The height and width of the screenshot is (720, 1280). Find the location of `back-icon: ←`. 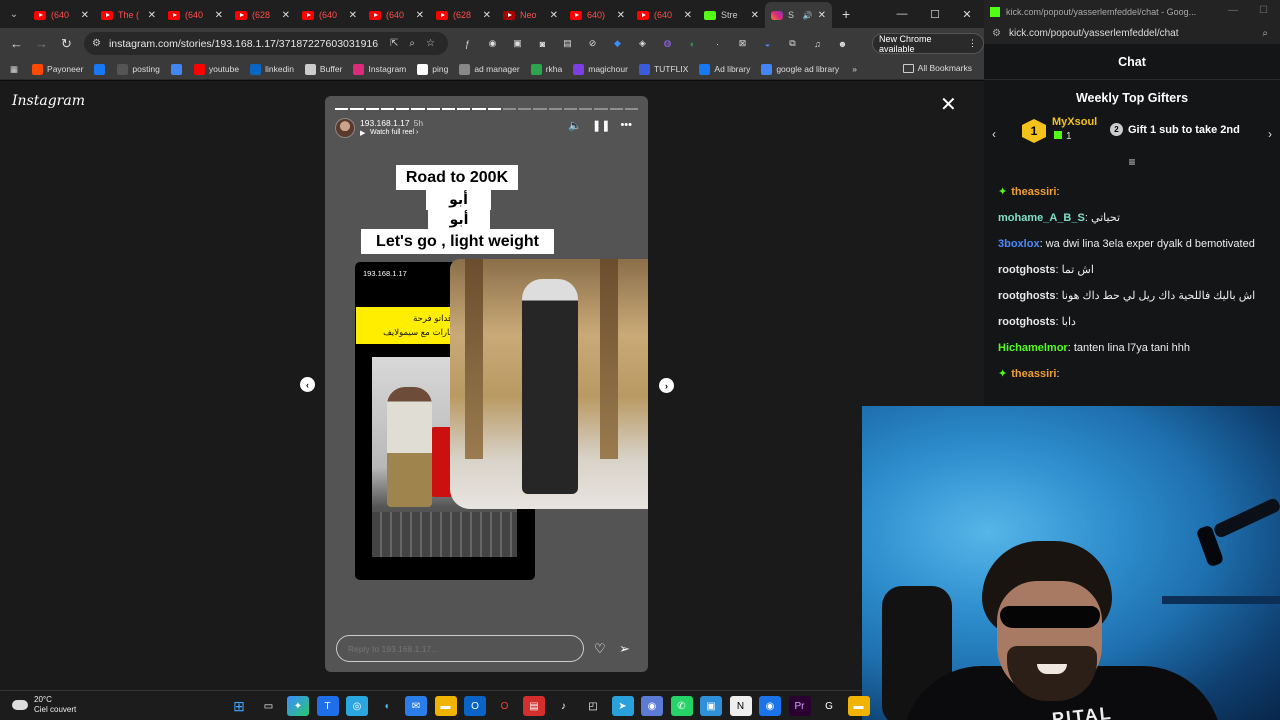

back-icon: ← is located at coordinates (16, 43).